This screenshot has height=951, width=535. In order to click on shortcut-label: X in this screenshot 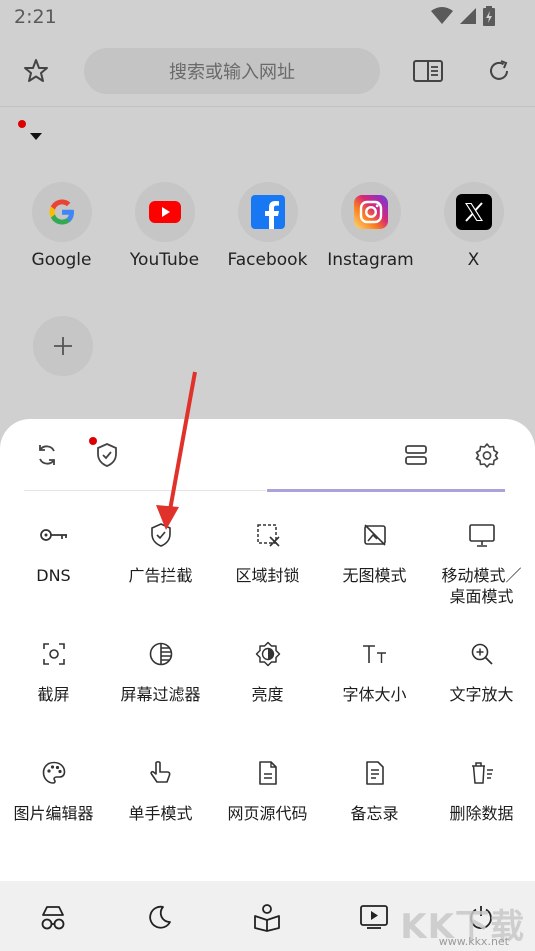, I will do `click(473, 260)`.